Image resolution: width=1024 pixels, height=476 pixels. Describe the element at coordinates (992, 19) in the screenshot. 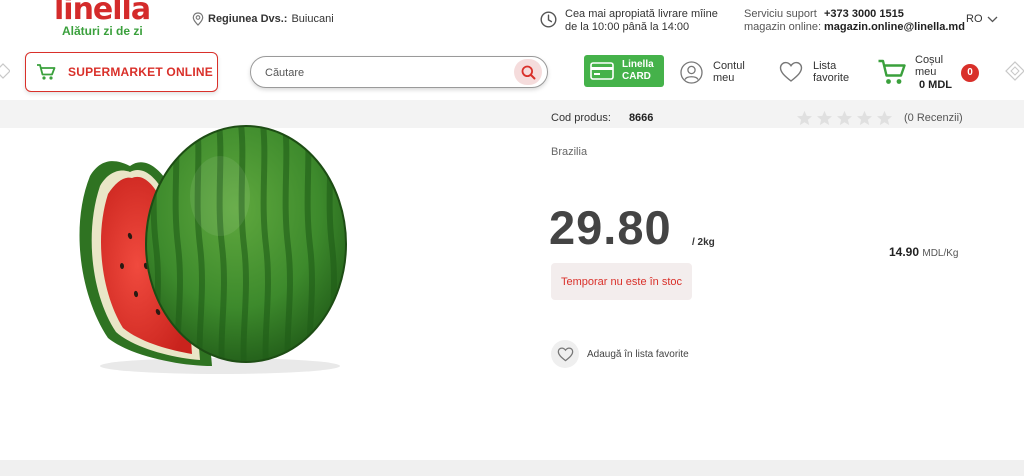

I see `chevron-down-icon` at that location.